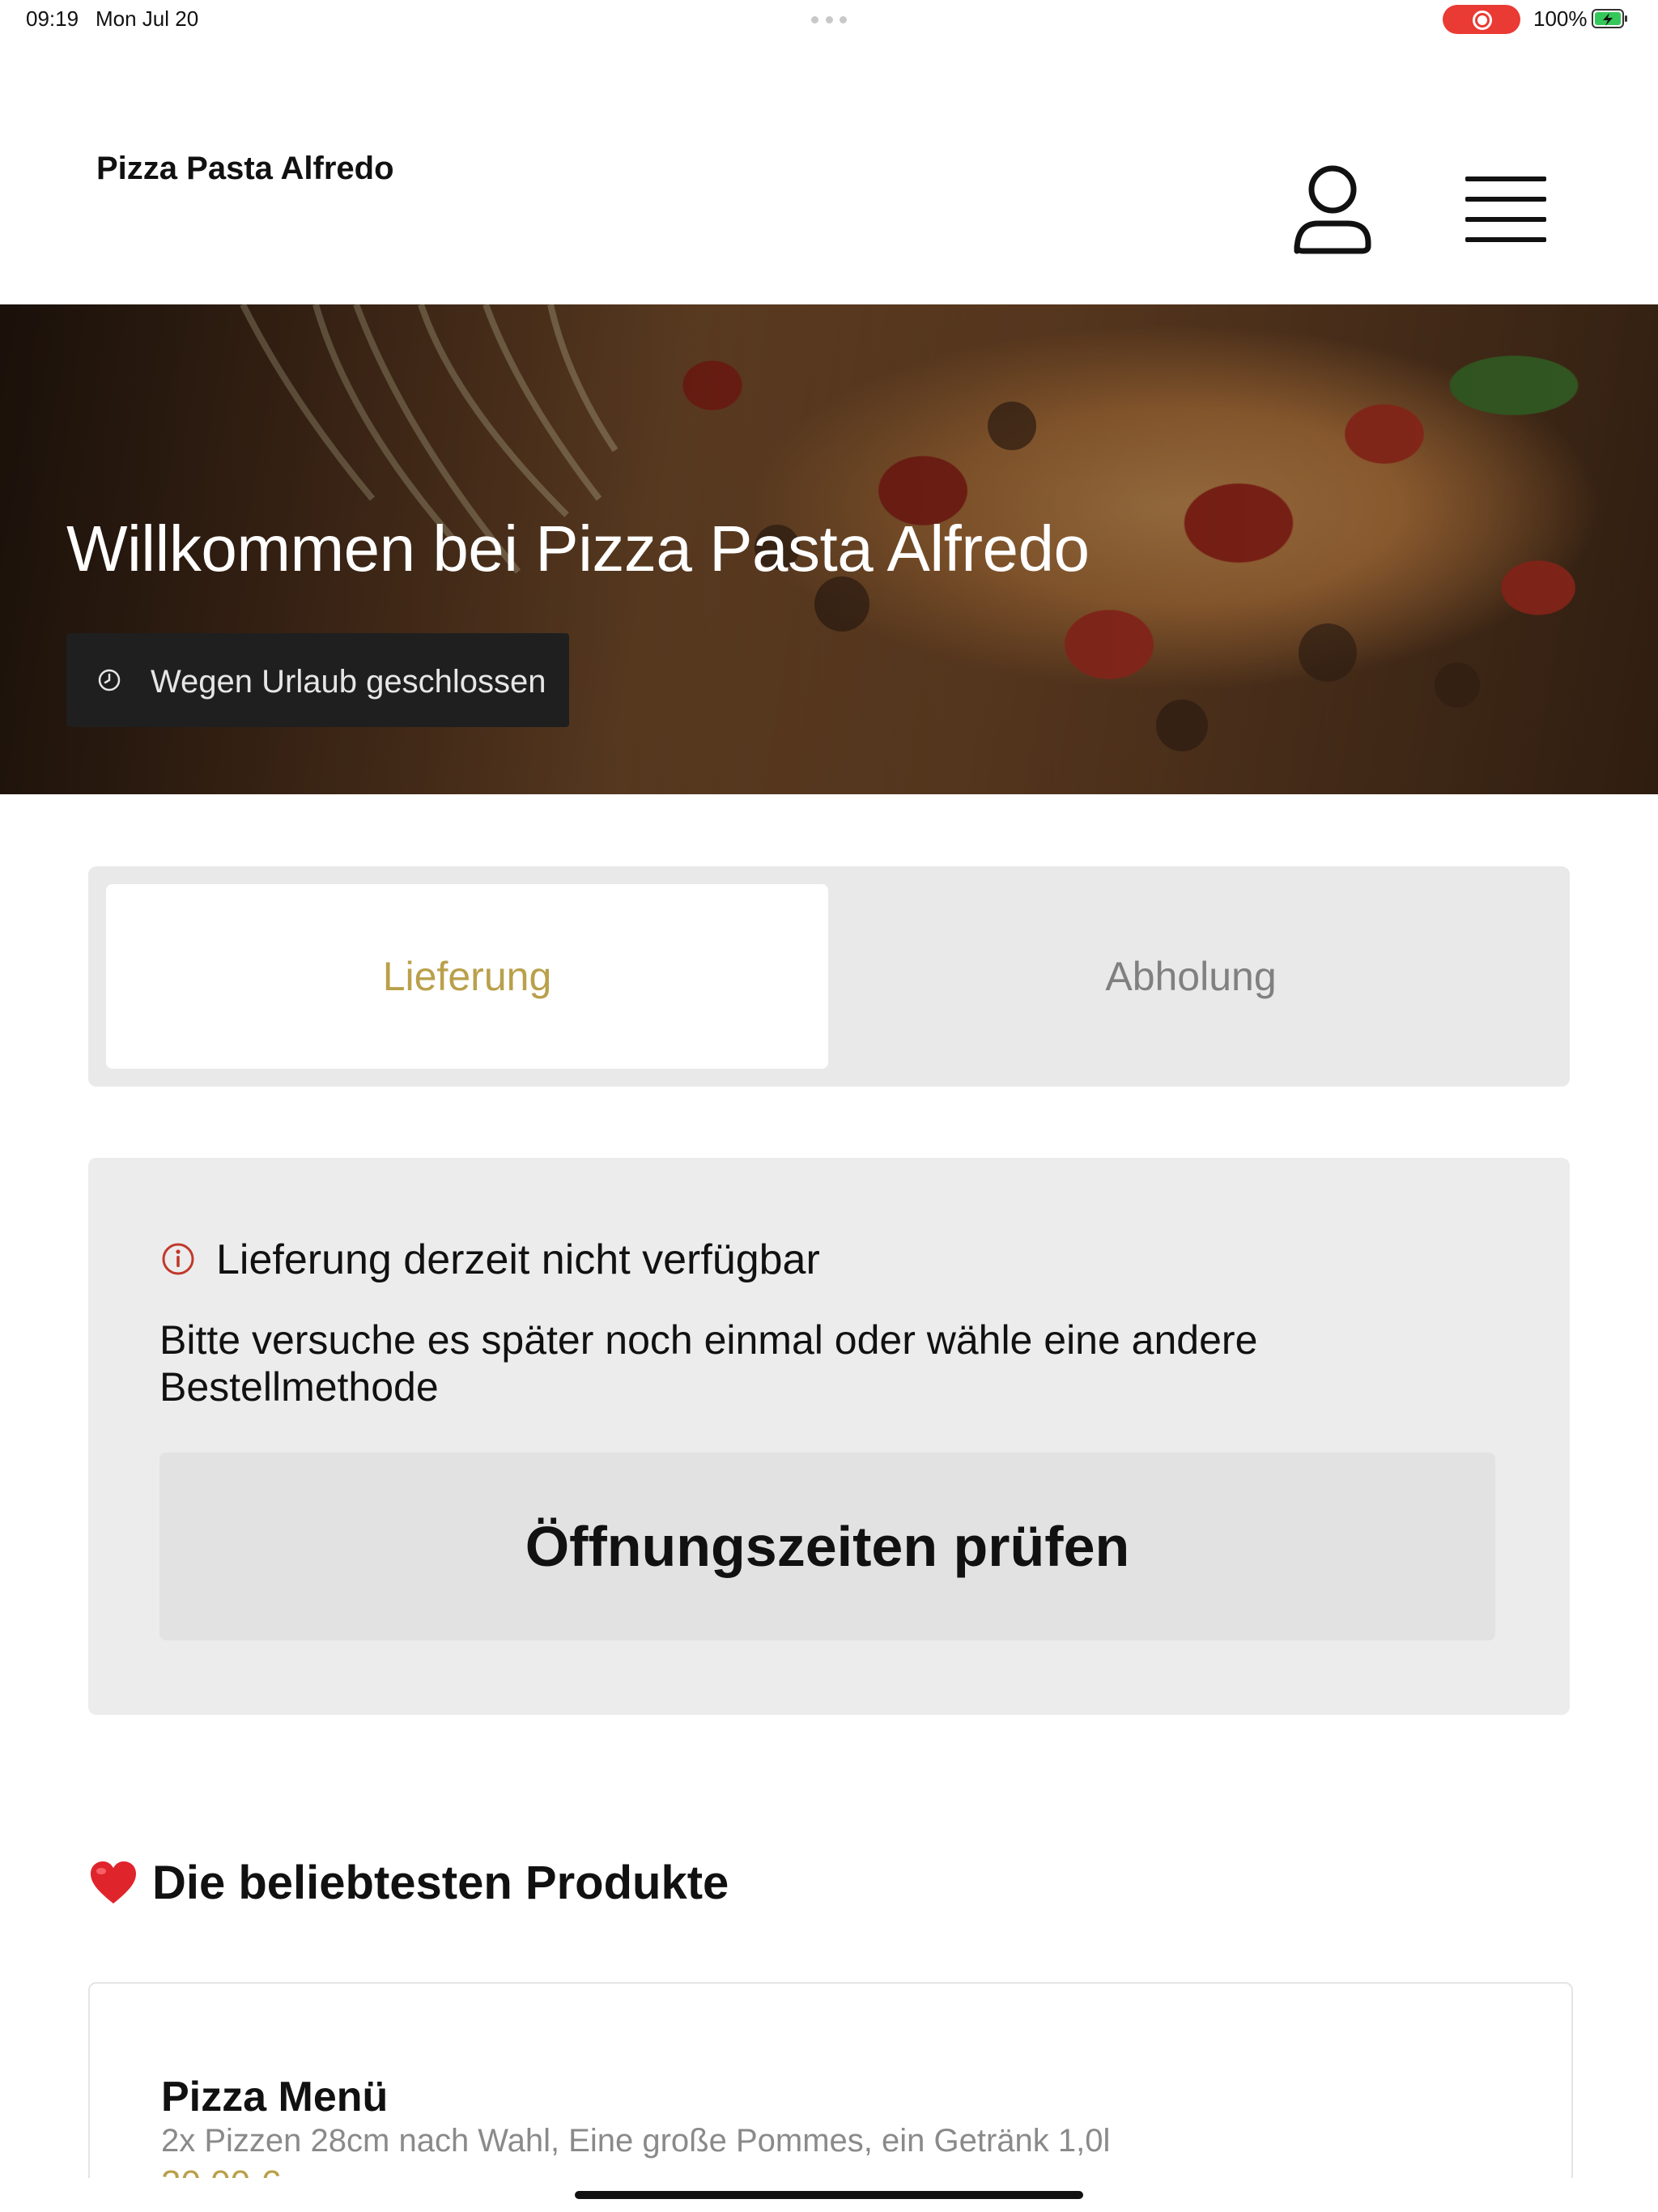 This screenshot has width=1658, height=2212. What do you see at coordinates (829, 2195) in the screenshot?
I see `home-indicator` at bounding box center [829, 2195].